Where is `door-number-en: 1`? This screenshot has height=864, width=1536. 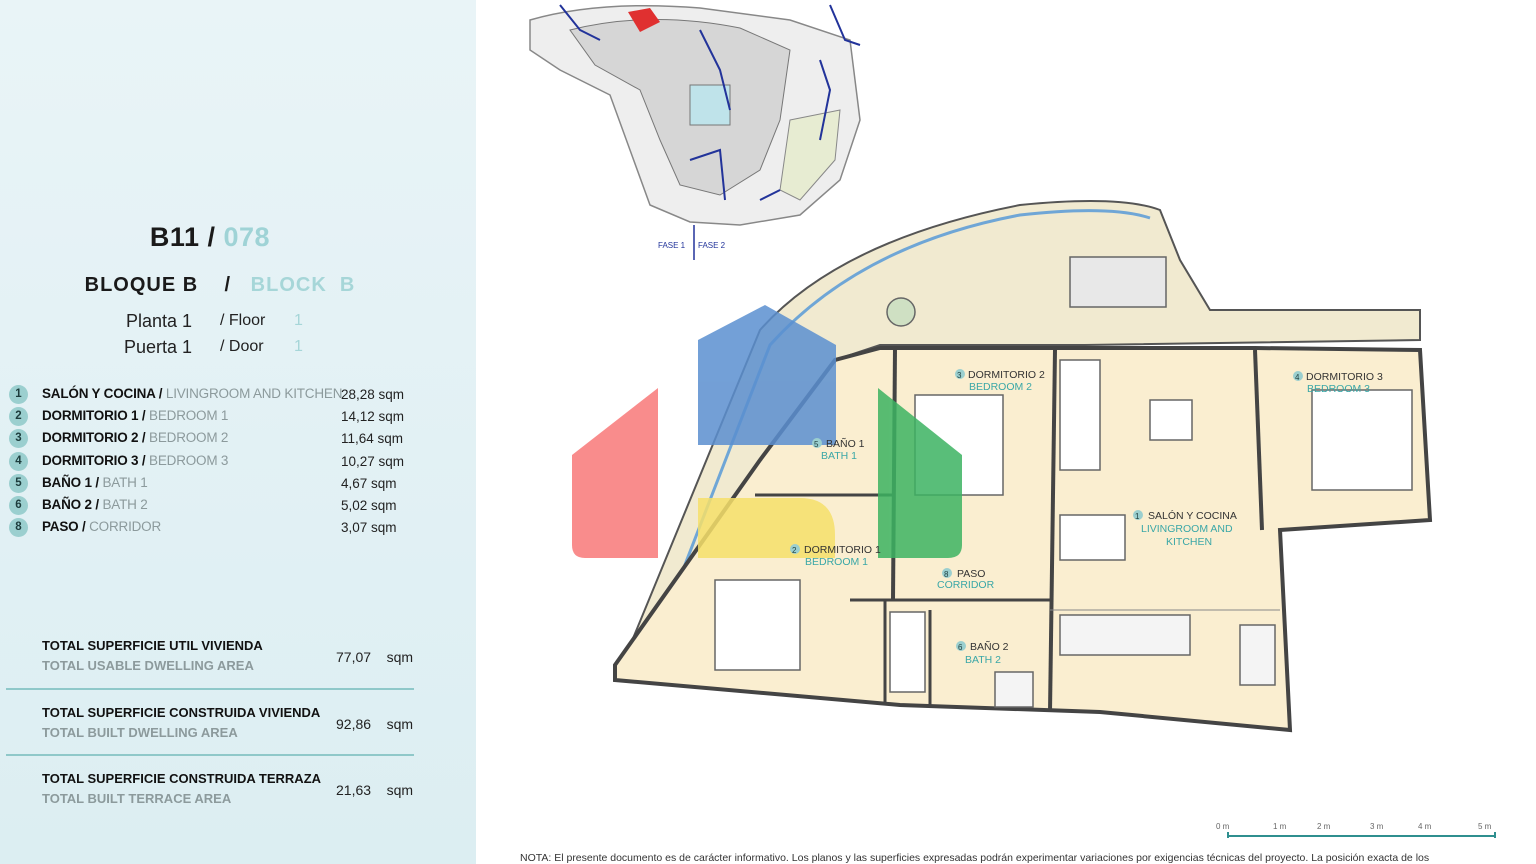
door-number-en: 1 is located at coordinates (298, 346).